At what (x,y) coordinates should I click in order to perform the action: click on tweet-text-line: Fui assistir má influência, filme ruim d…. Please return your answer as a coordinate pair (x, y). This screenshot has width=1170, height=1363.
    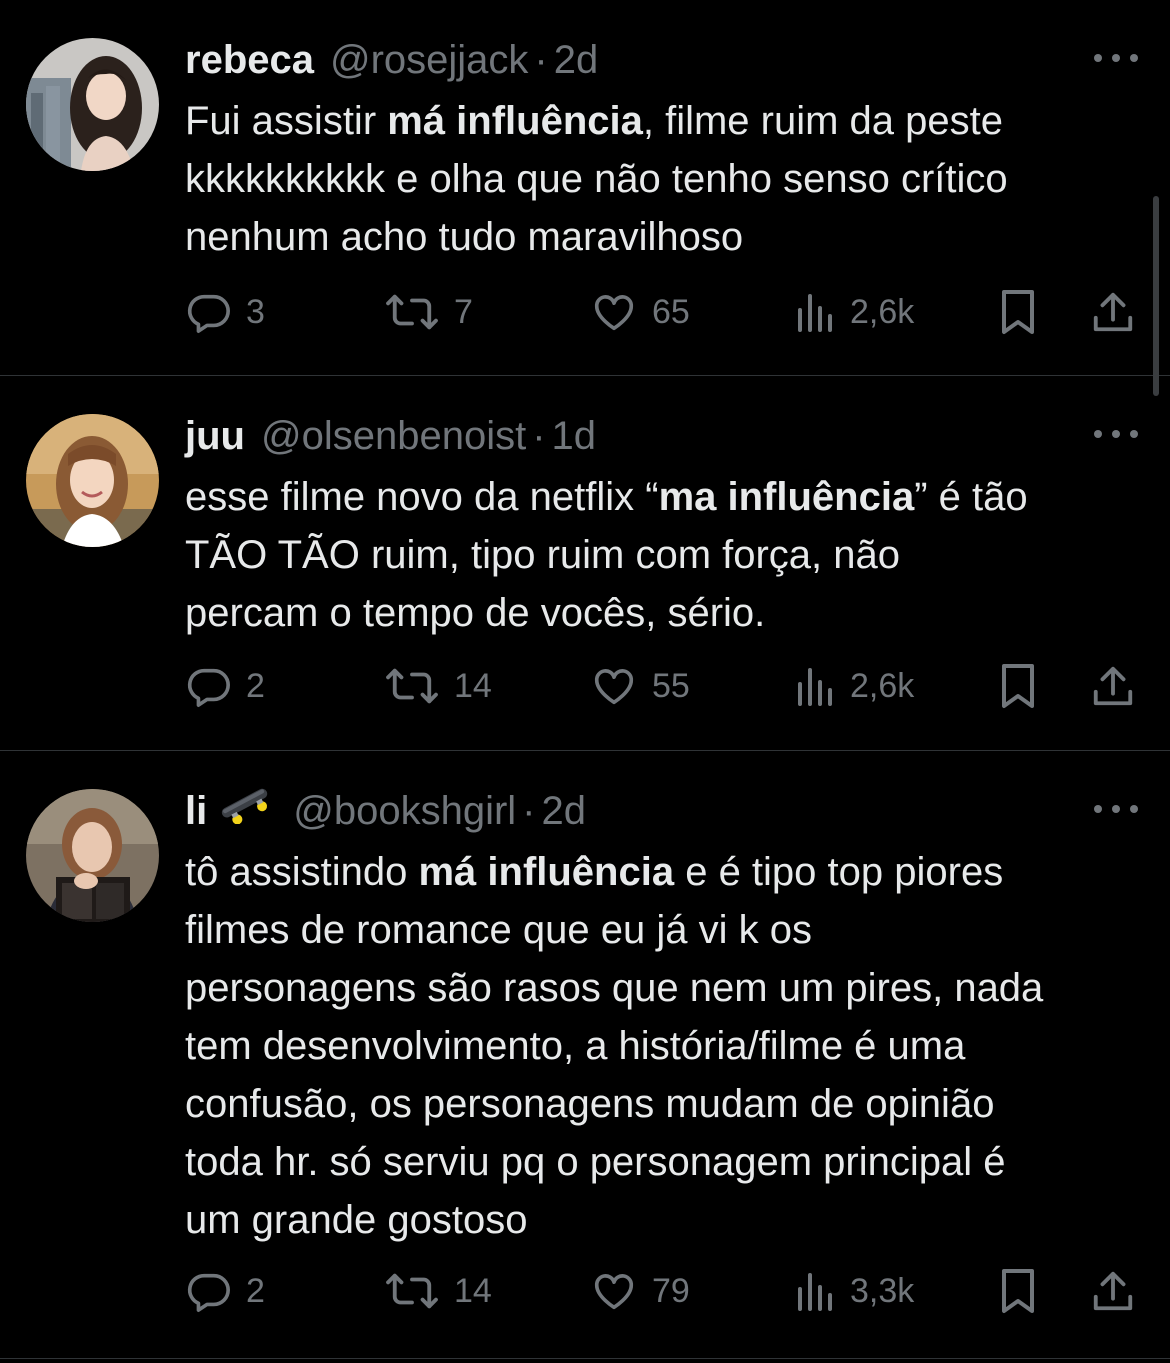
    Looking at the image, I should click on (665, 121).